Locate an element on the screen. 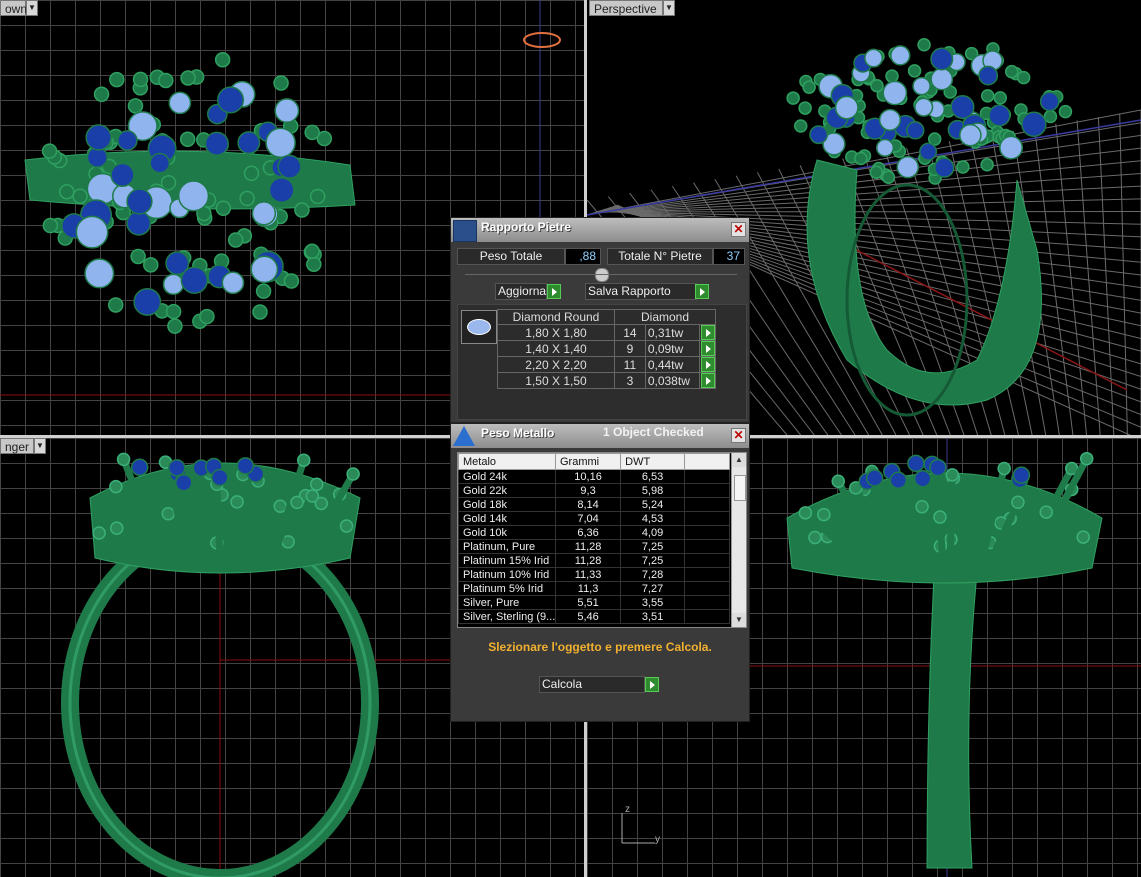 The image size is (1141, 877). metal-row: Platinum, Pure 11,28 7,25 is located at coordinates (594, 546).